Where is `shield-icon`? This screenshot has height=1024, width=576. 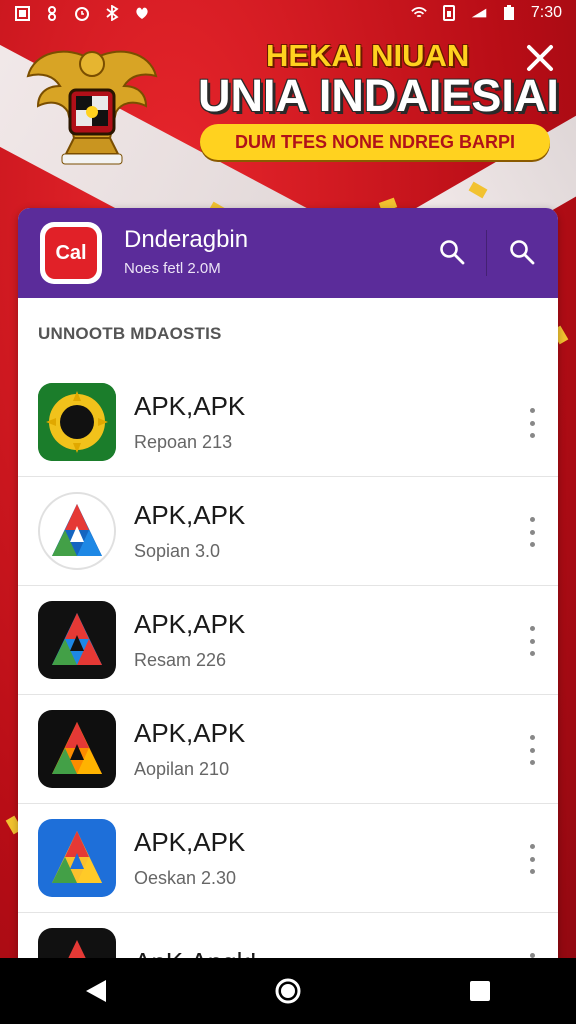
shield-icon is located at coordinates (142, 13).